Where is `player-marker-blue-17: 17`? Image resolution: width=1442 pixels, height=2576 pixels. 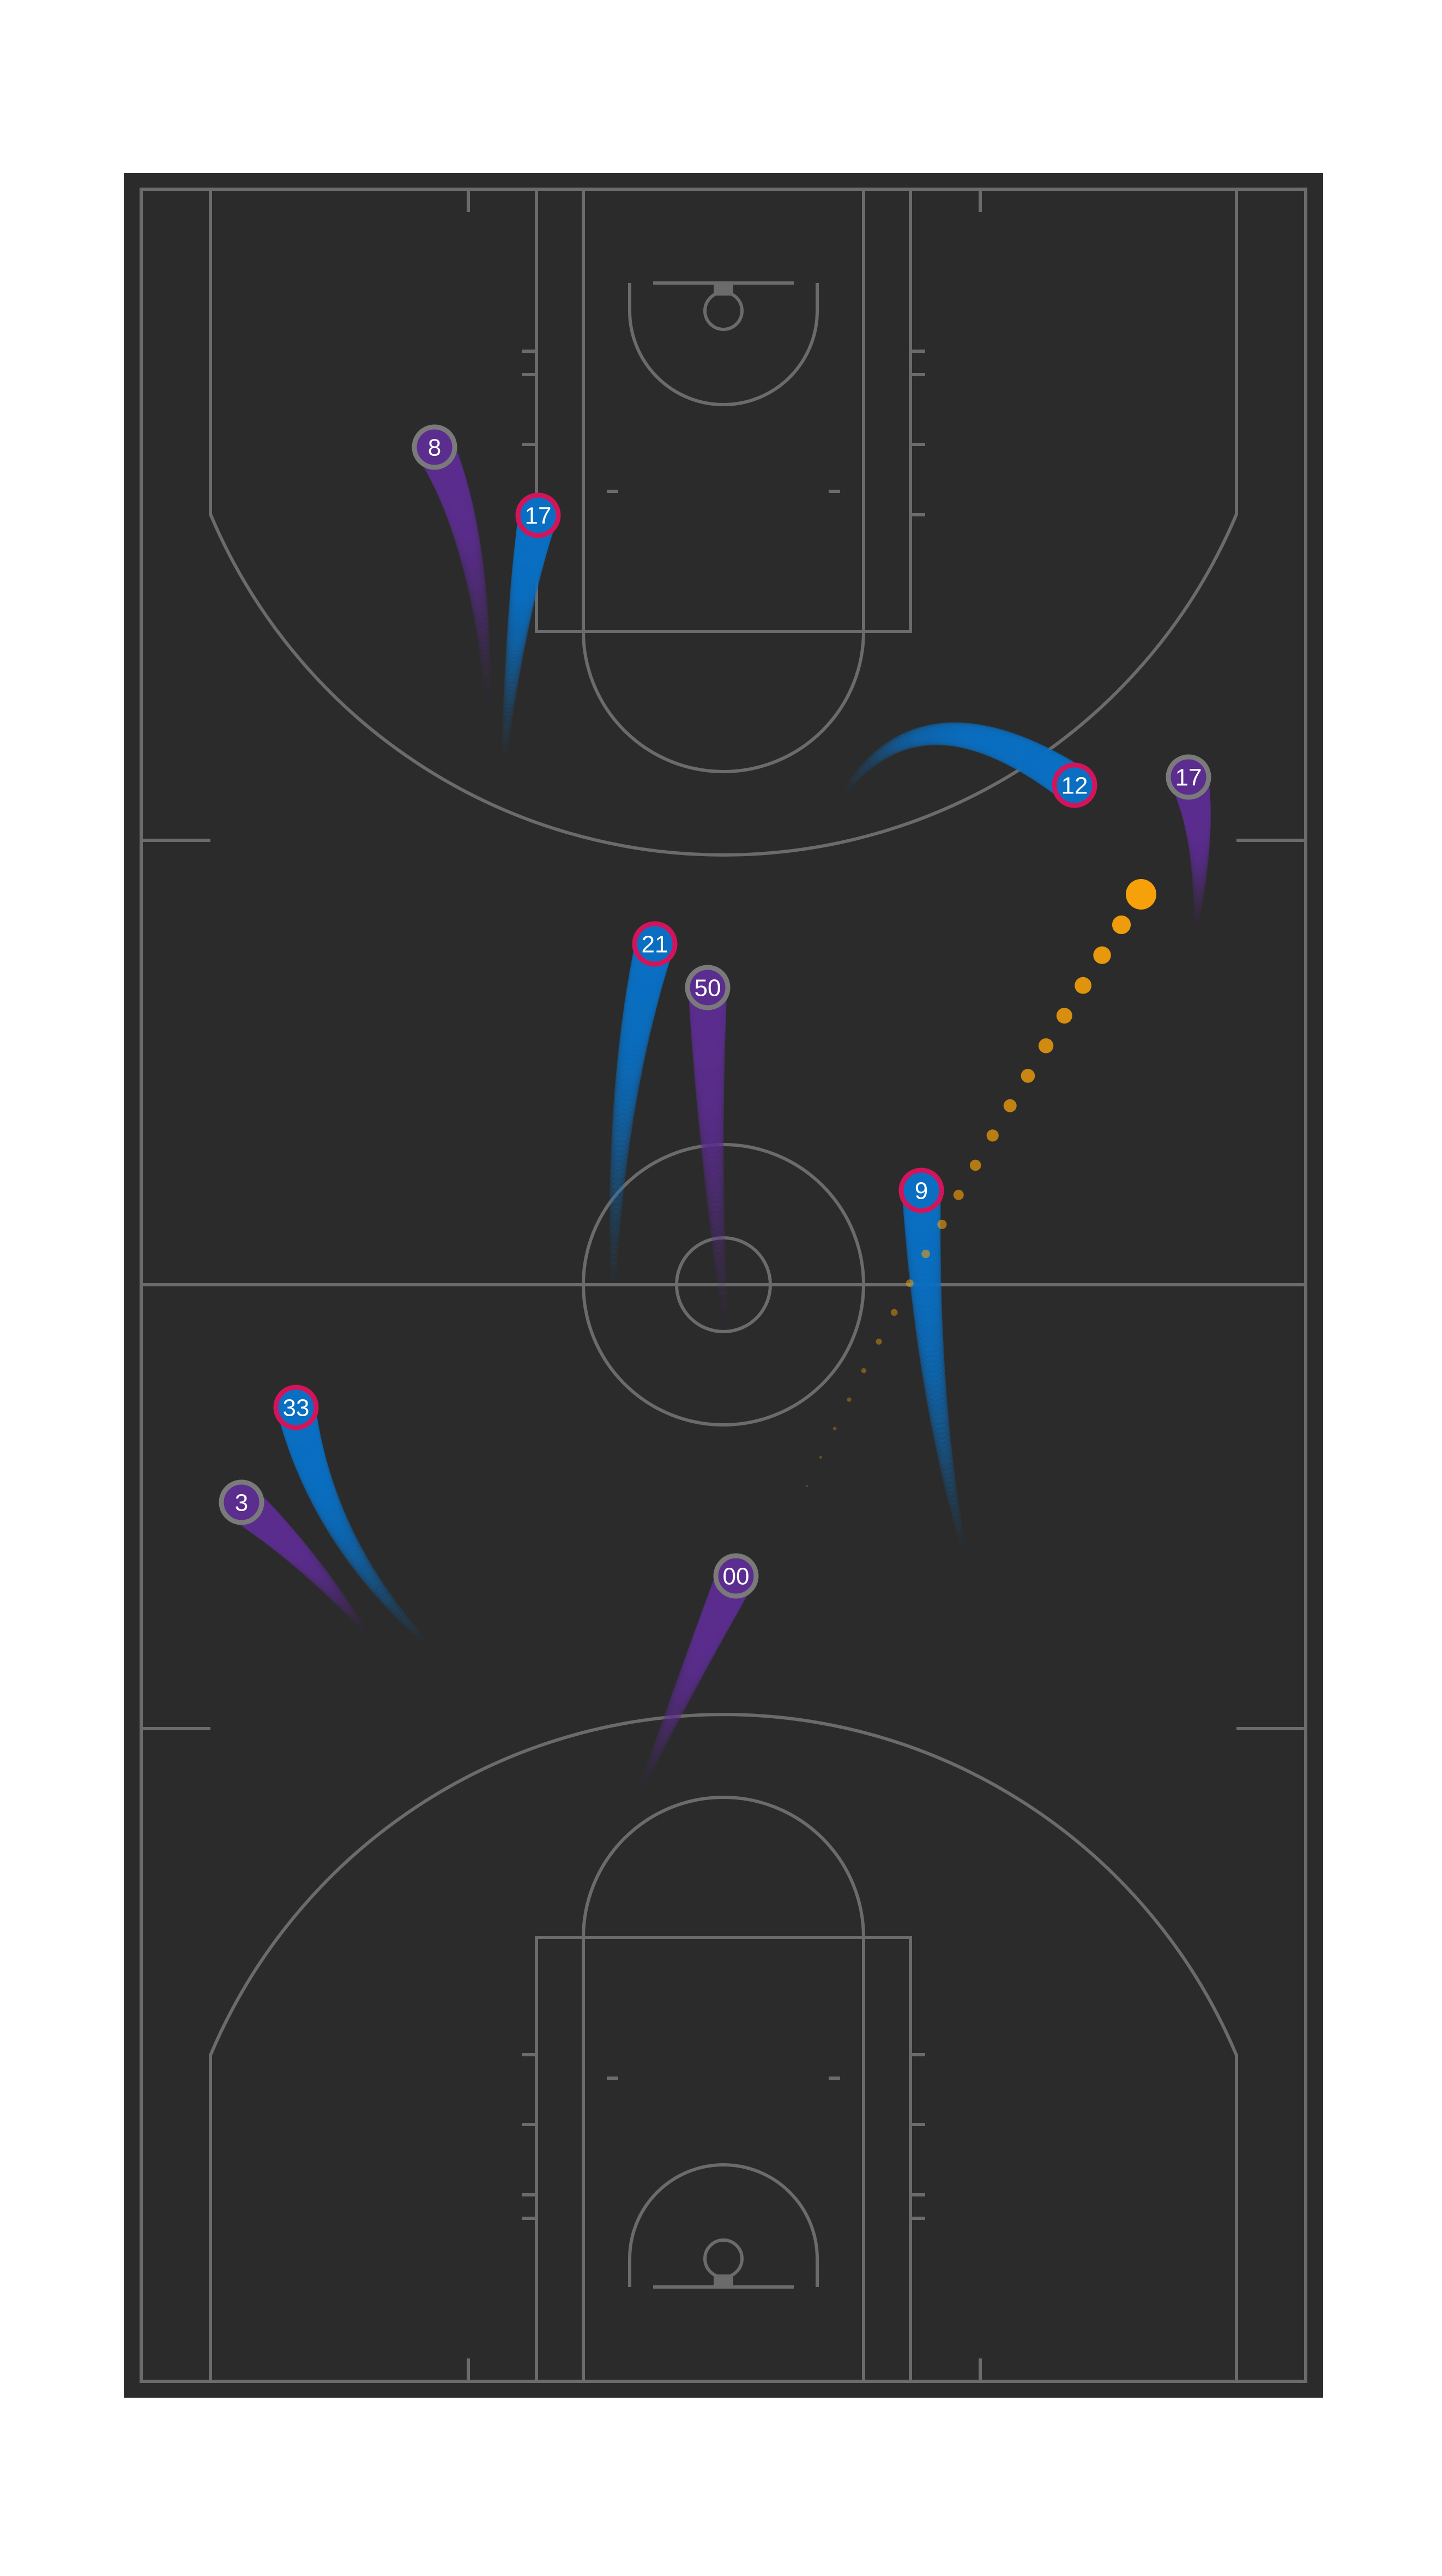
player-marker-blue-17: 17 is located at coordinates (538, 515).